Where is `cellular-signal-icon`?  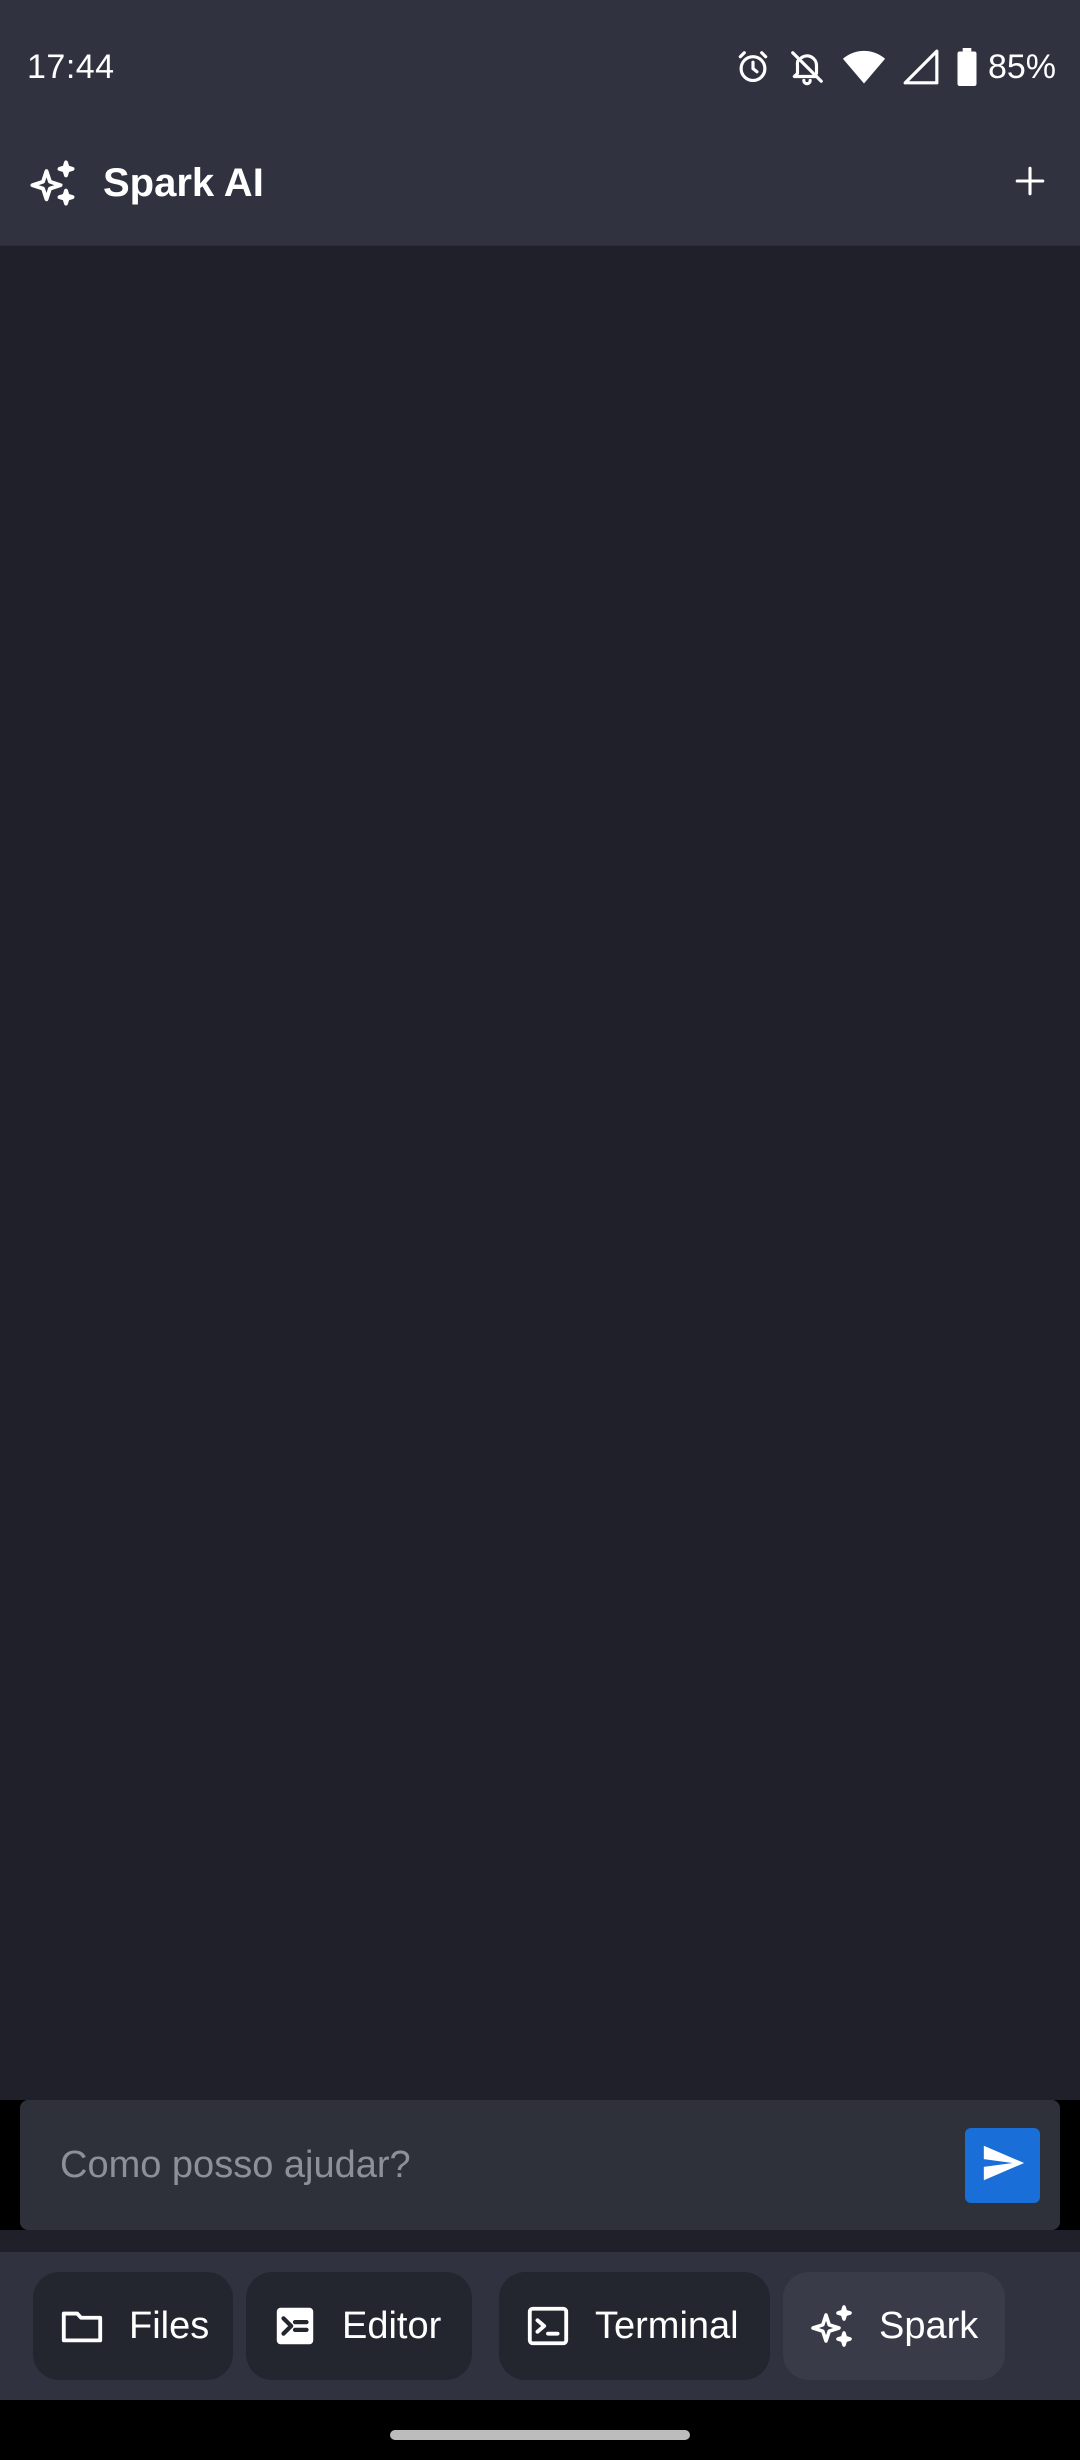 cellular-signal-icon is located at coordinates (921, 67).